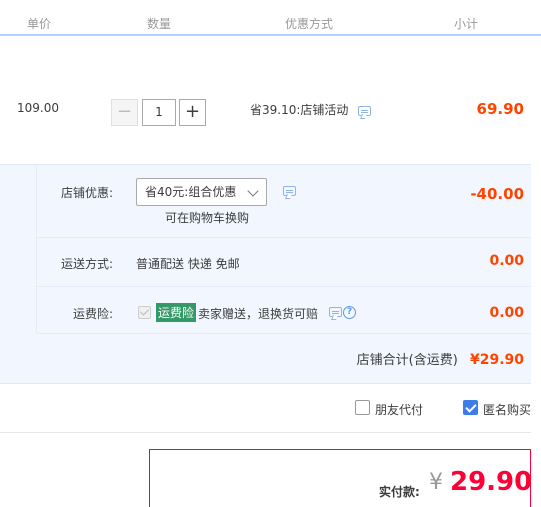 The height and width of the screenshot is (507, 541). I want to click on friend-pay-checkbox, so click(362, 407).